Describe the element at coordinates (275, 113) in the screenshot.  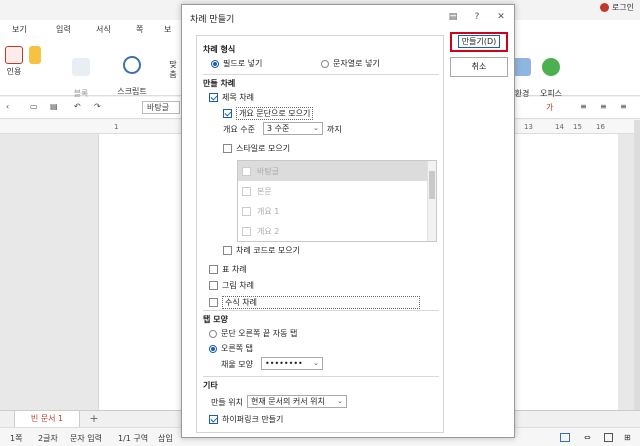
I see `outline-para-label: 개요 문단으로 모으기` at that location.